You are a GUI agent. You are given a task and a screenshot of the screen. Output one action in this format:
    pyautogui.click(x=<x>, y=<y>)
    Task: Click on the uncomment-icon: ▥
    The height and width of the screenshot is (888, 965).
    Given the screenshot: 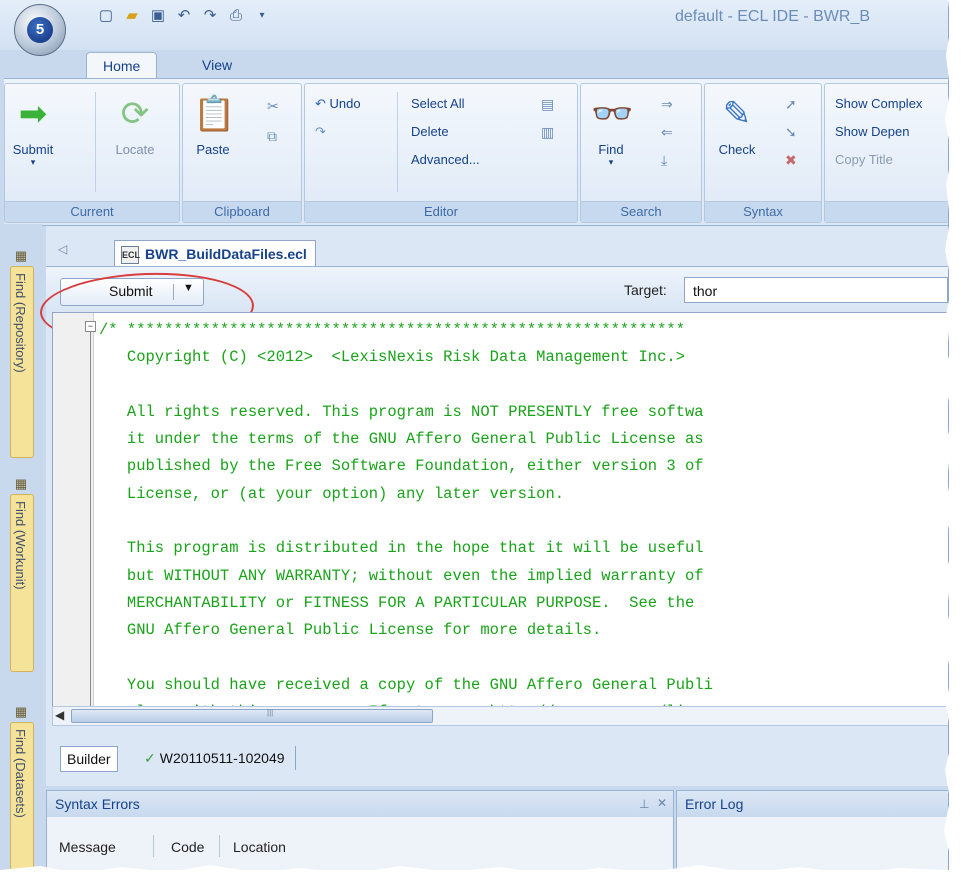 What is the action you would take?
    pyautogui.click(x=547, y=132)
    